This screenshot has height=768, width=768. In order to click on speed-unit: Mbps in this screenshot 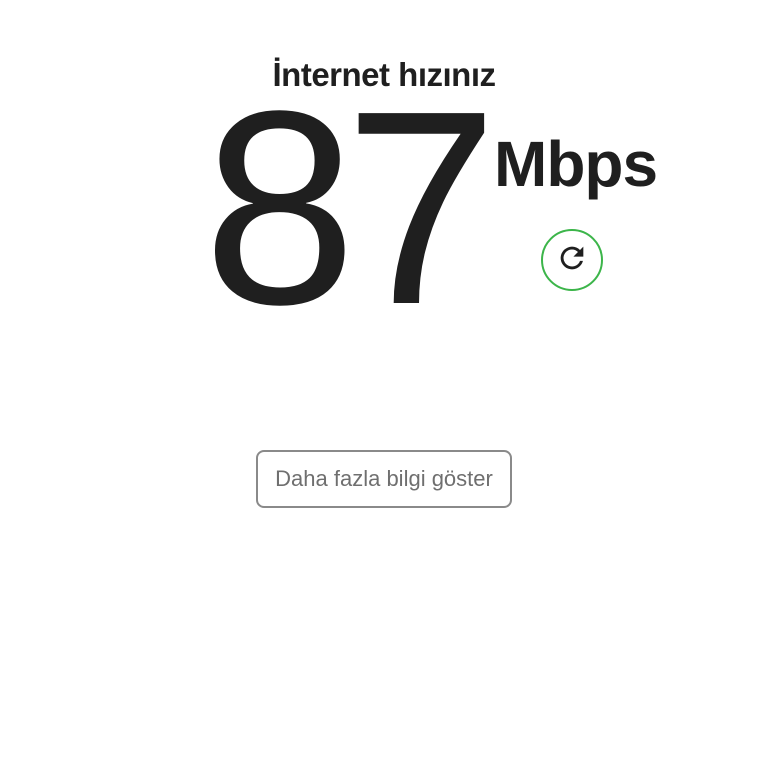, I will do `click(576, 164)`.